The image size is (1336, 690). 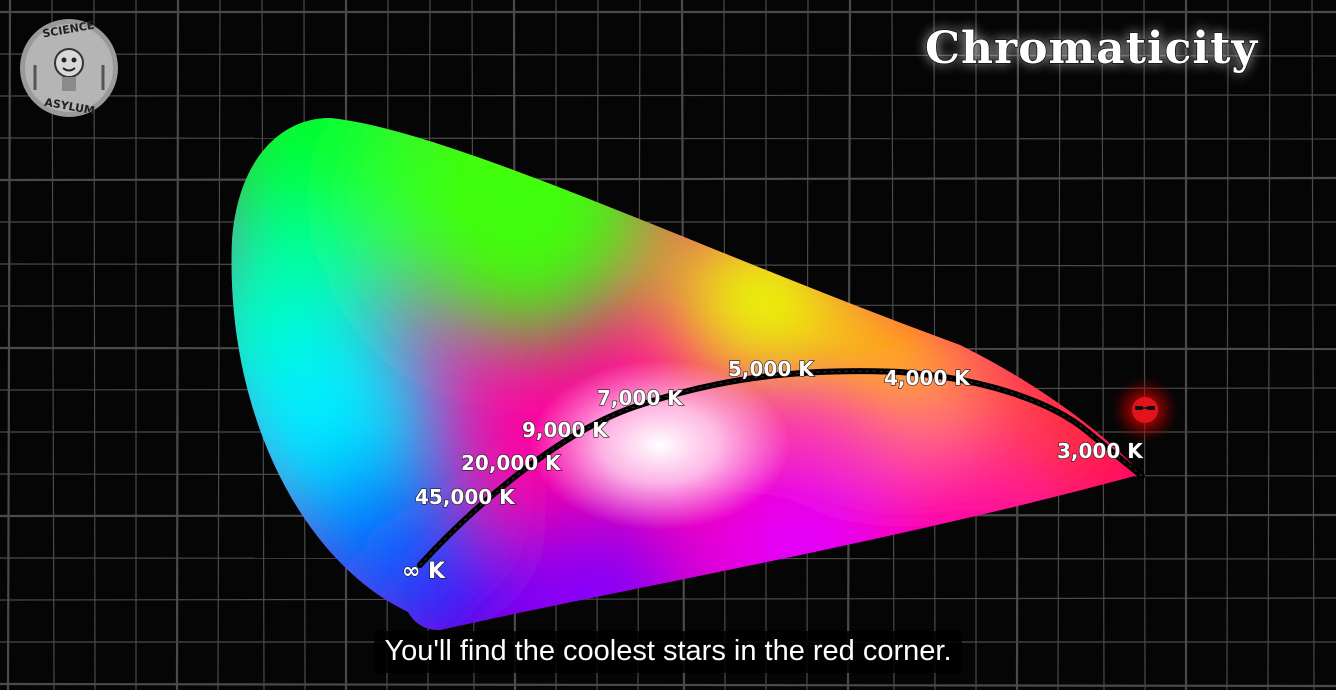 I want to click on temp-label-4000: 4,000 K, so click(x=927, y=378).